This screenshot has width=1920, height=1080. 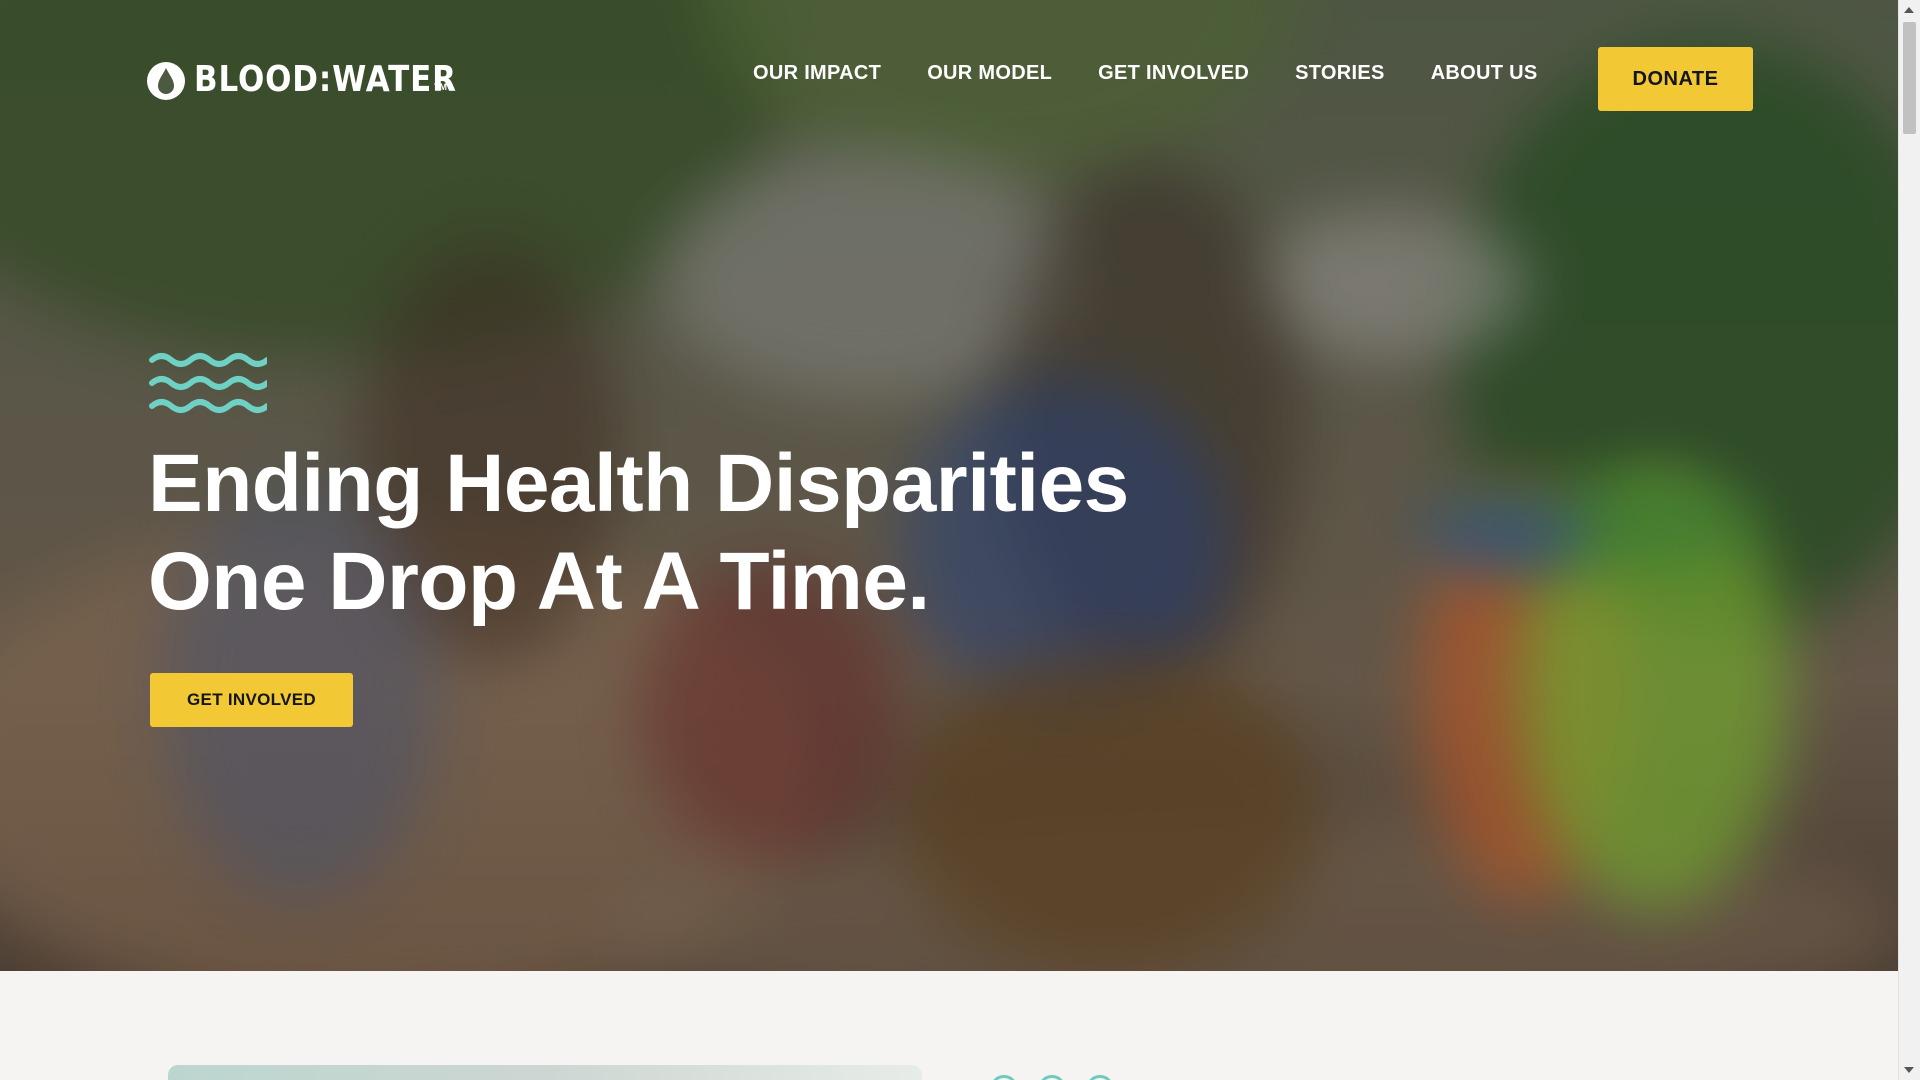 What do you see at coordinates (817, 73) in the screenshot?
I see `nav-our-impact: OUR IMPACT` at bounding box center [817, 73].